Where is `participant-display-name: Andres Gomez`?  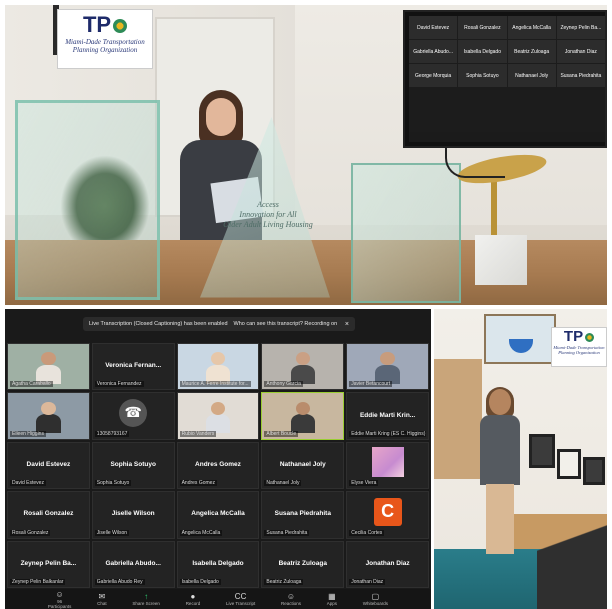 participant-display-name: Andres Gomez is located at coordinates (218, 464).